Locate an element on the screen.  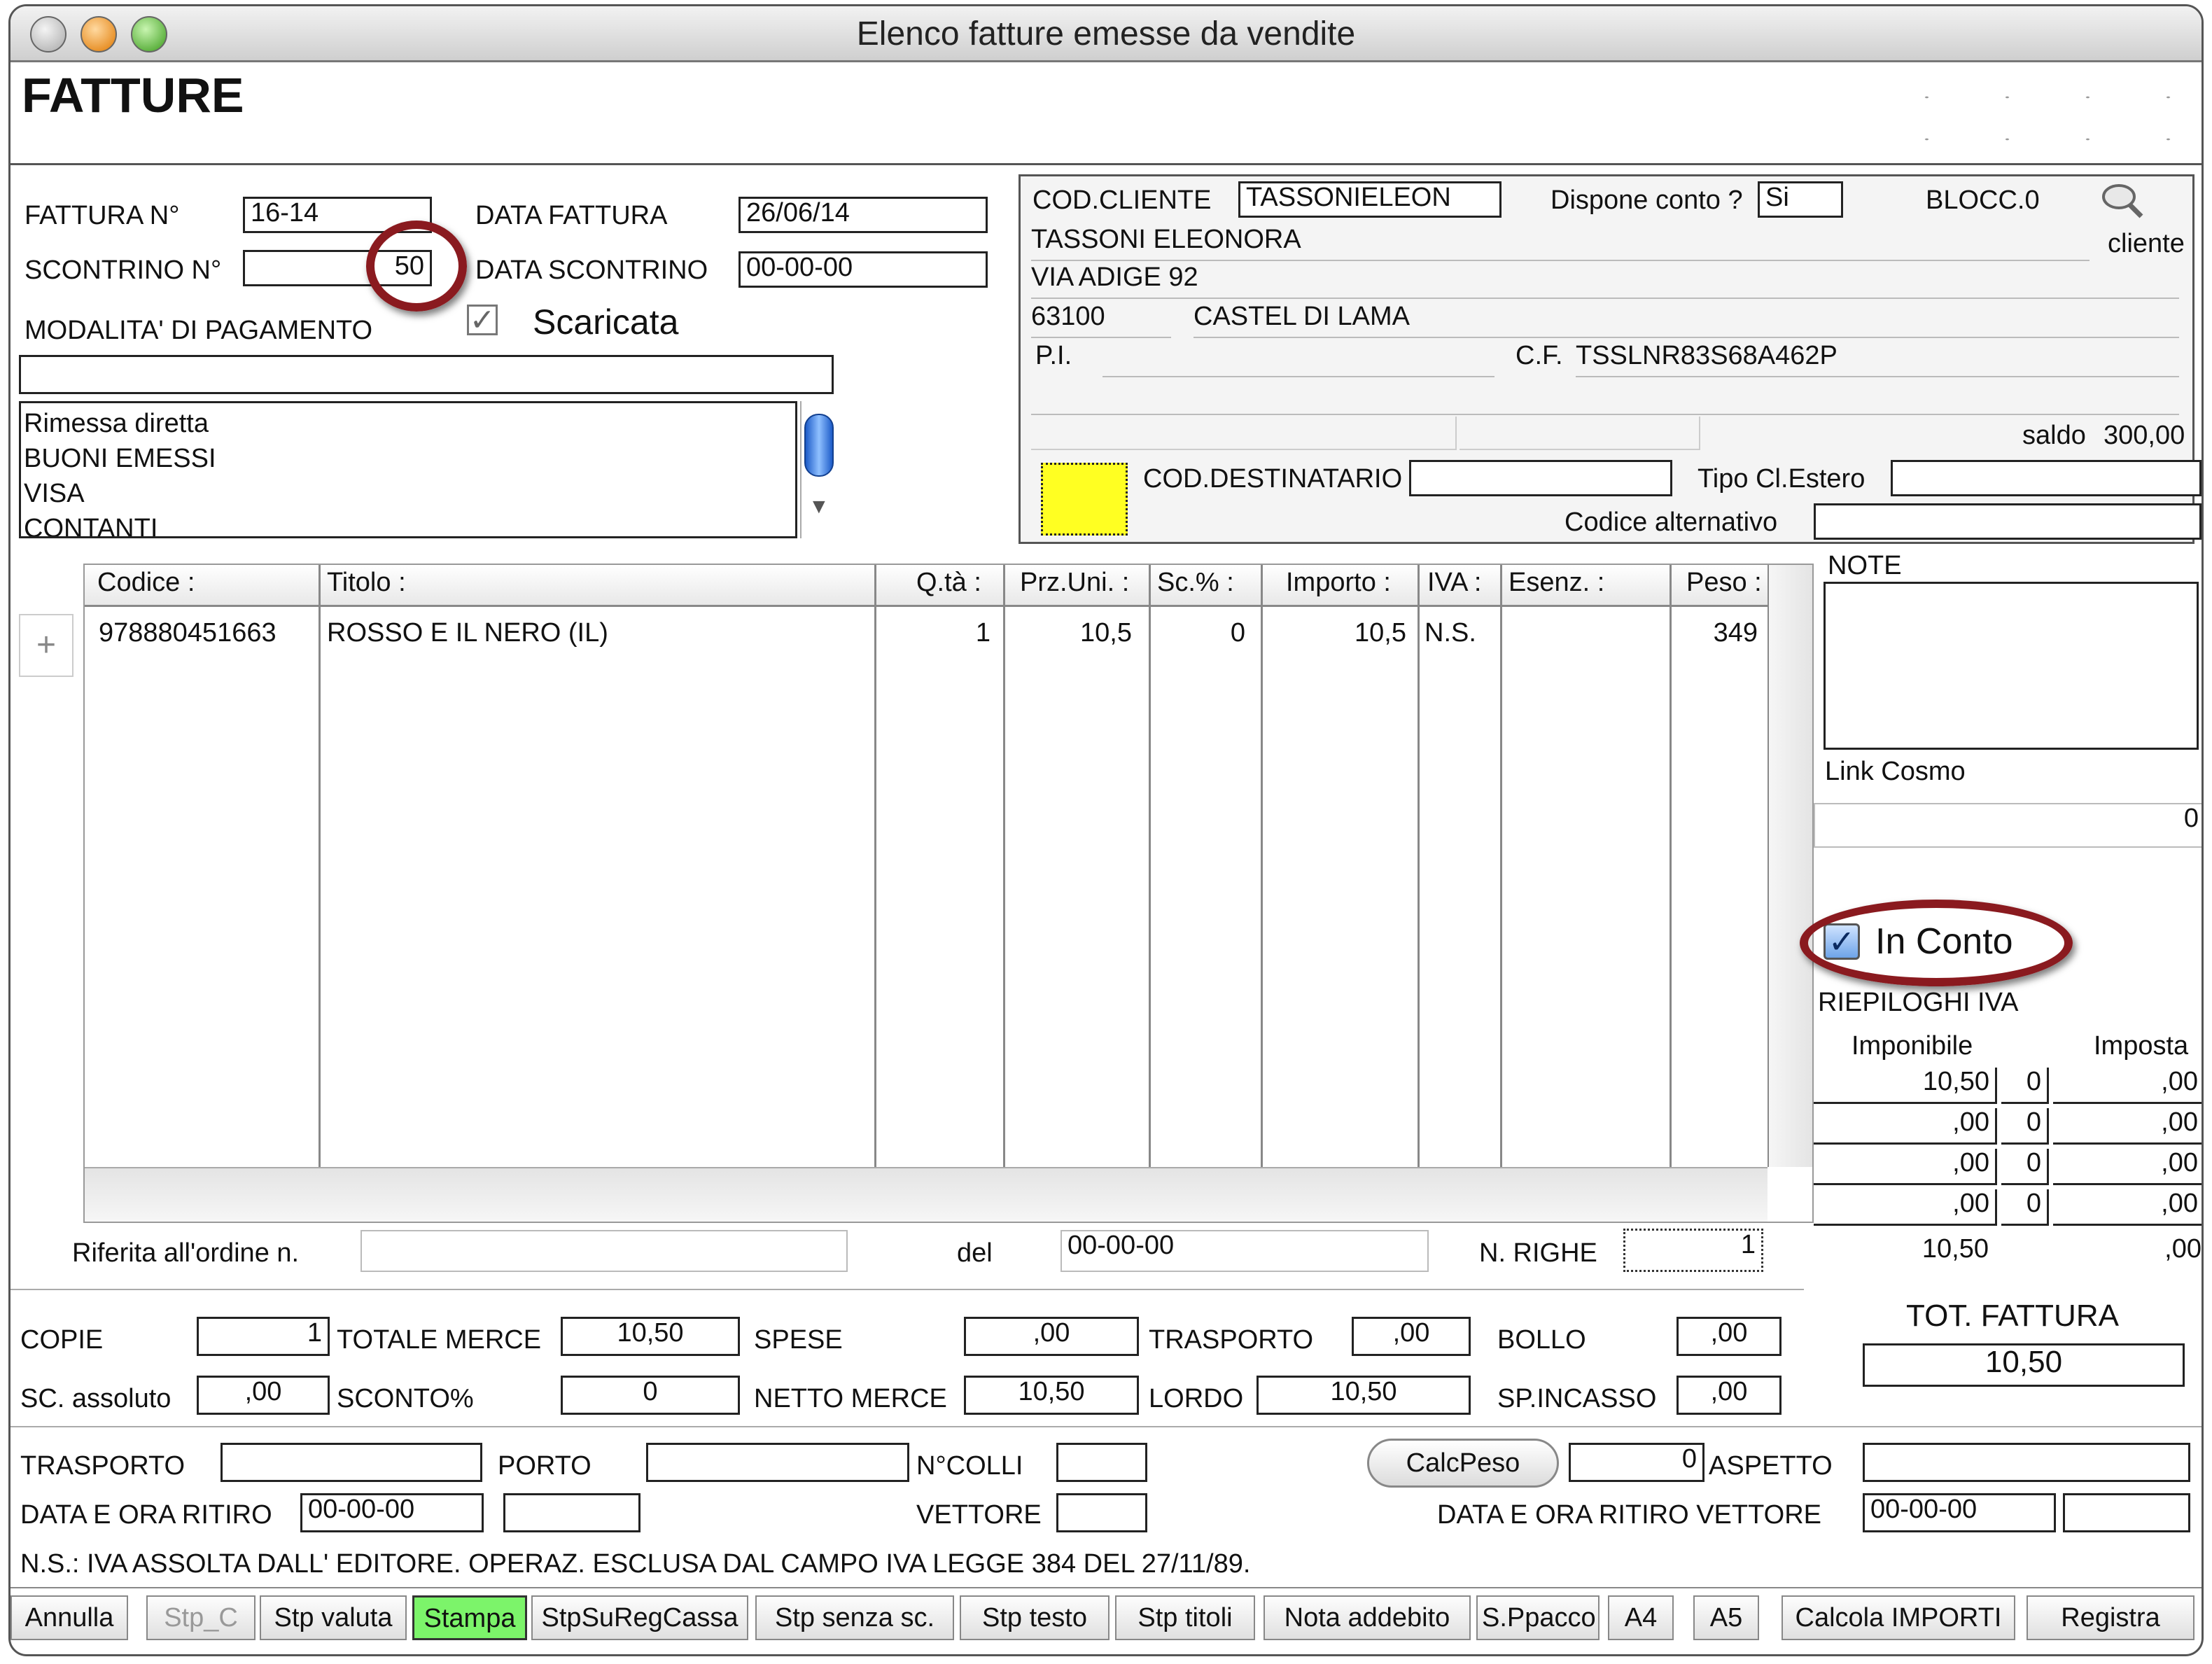
n-righe-field: 1 is located at coordinates (1693, 1250).